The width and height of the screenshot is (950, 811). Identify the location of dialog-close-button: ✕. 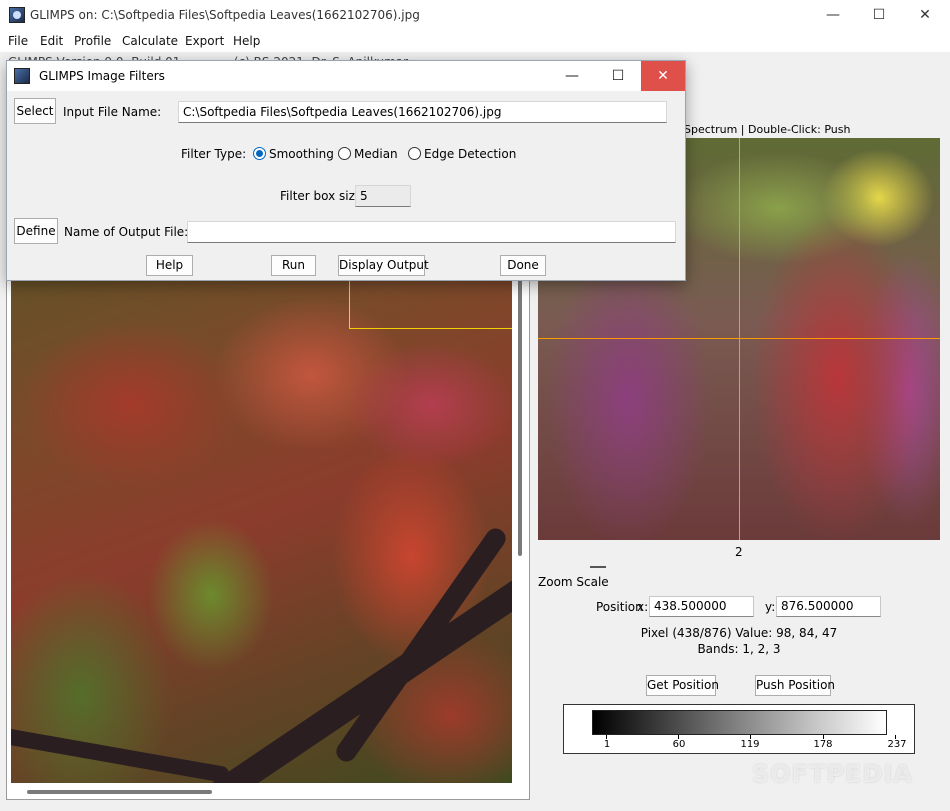
(663, 76).